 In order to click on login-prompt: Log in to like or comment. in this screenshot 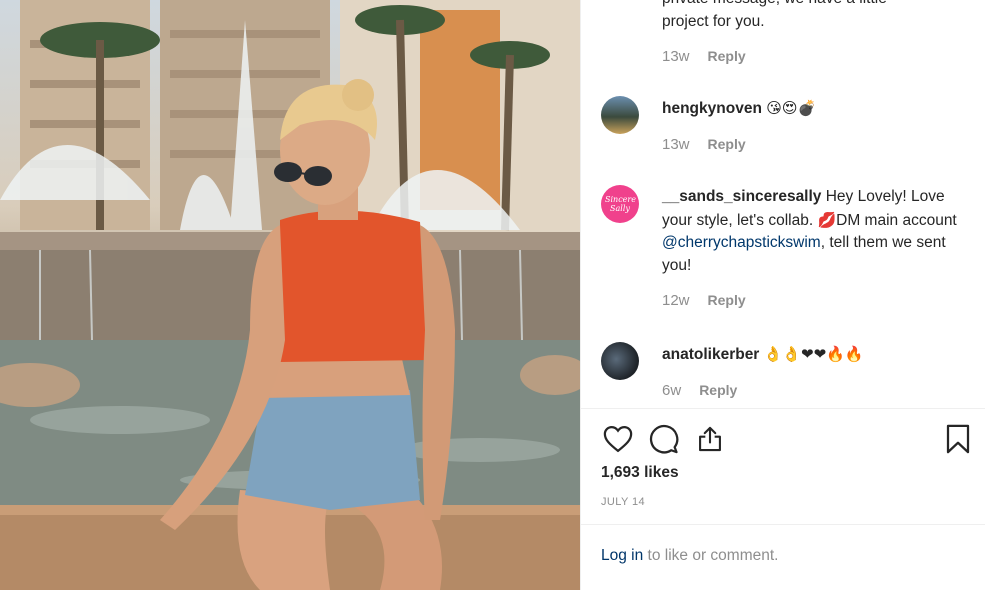, I will do `click(689, 556)`.